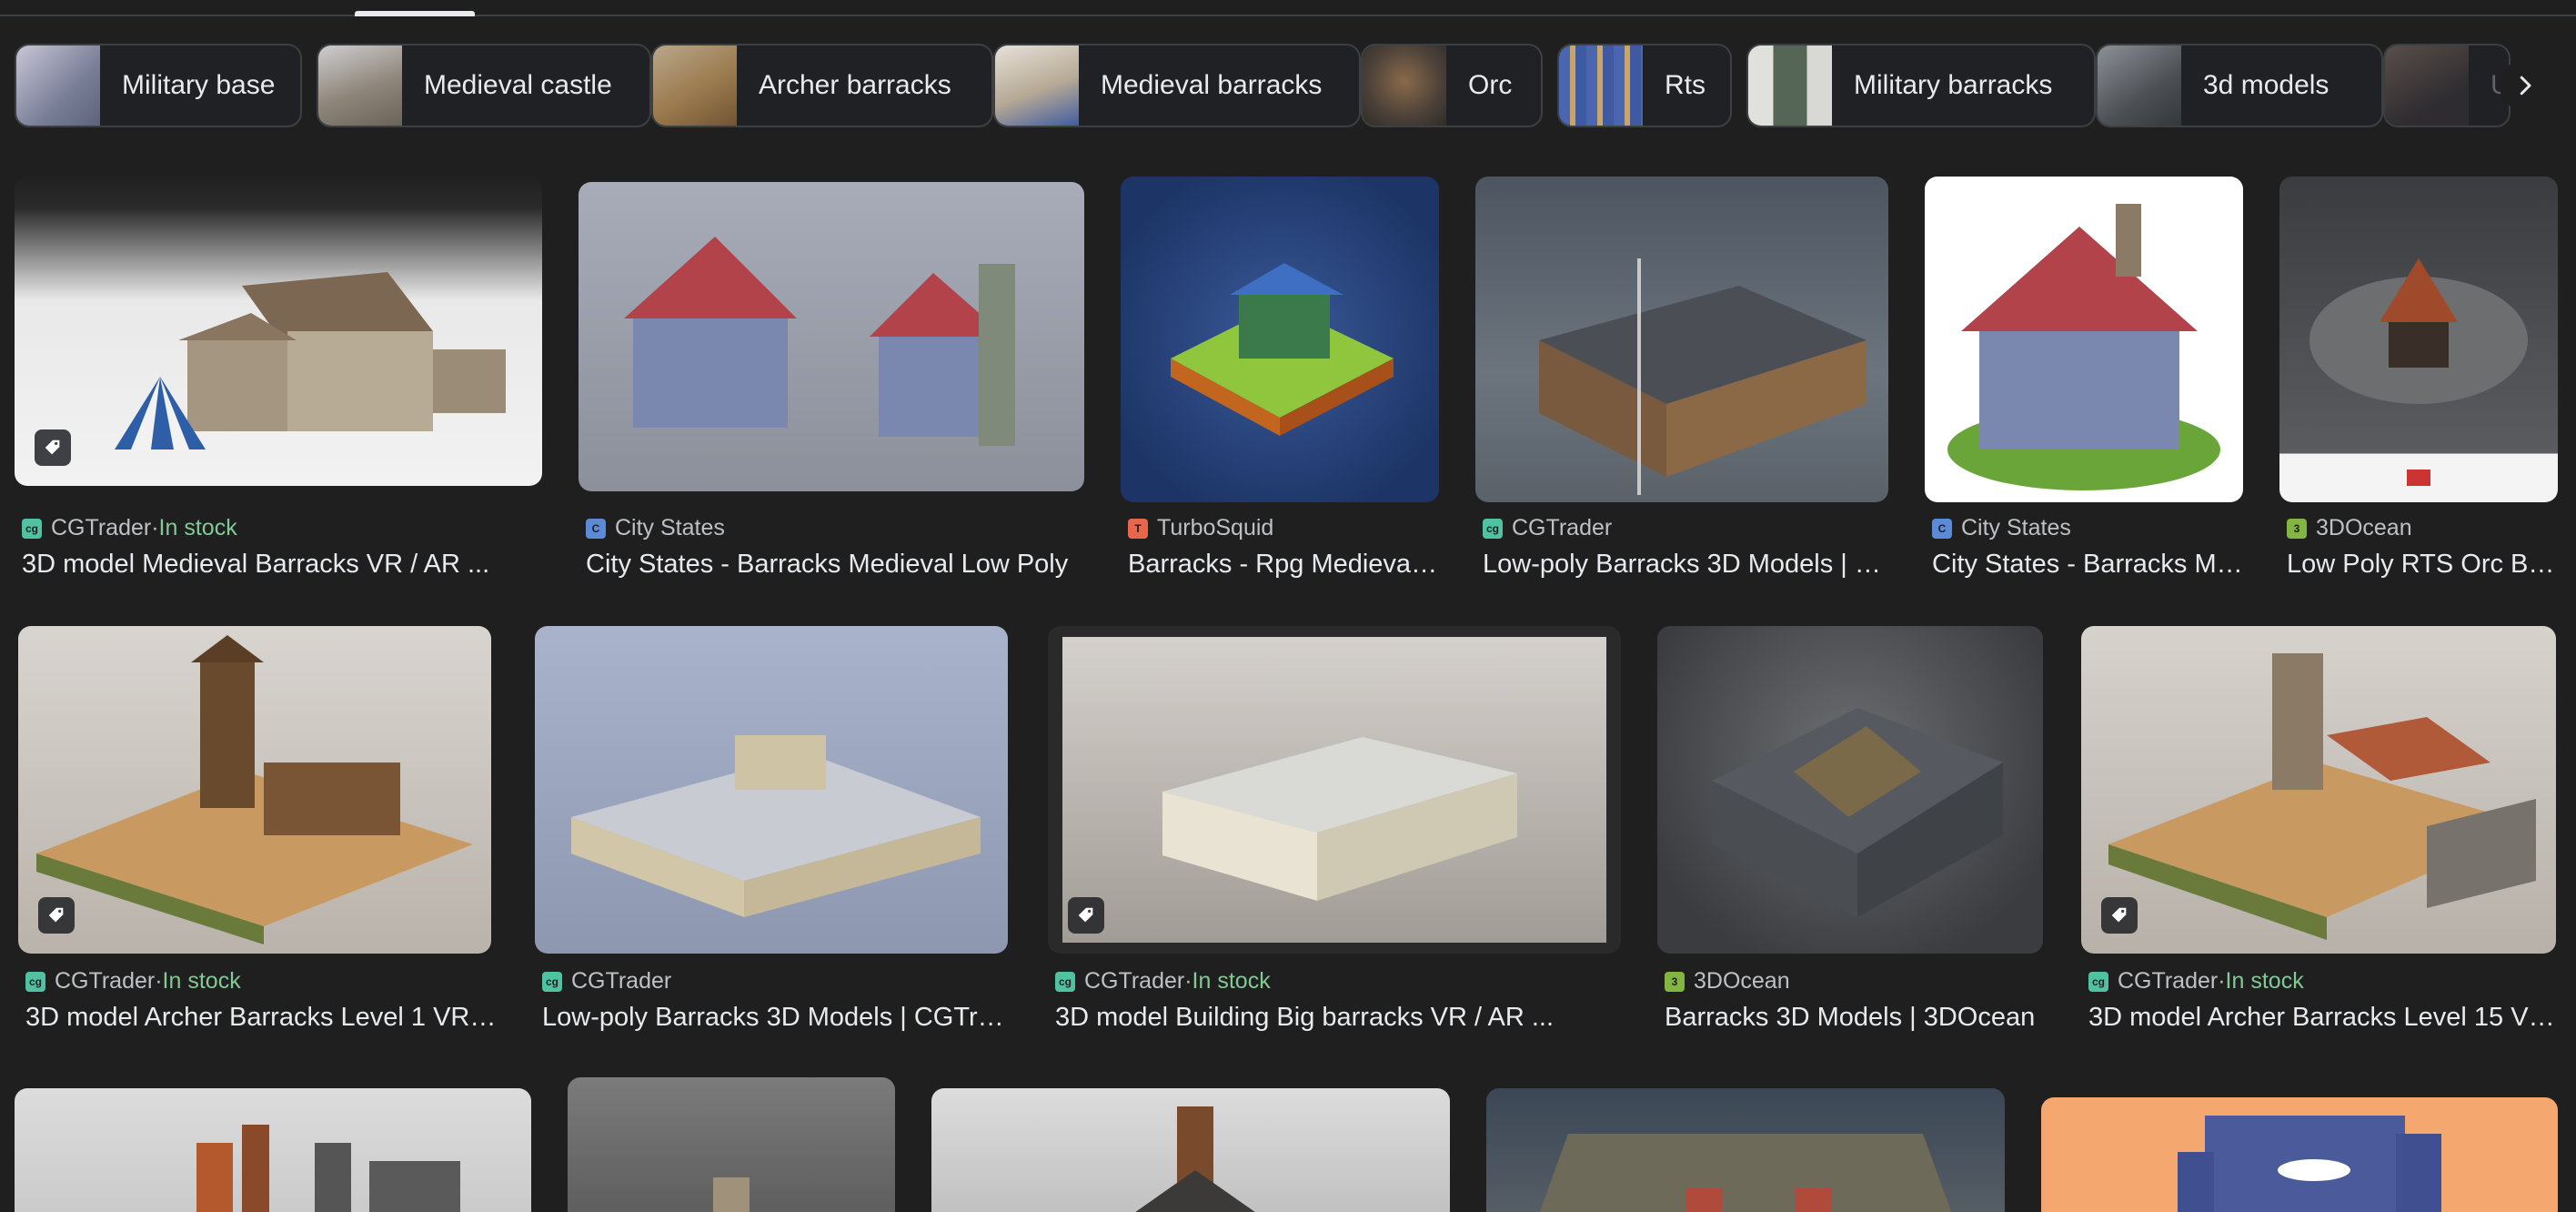 This screenshot has height=1212, width=2576. What do you see at coordinates (2309, 1164) in the screenshot?
I see `fortress-illustration` at bounding box center [2309, 1164].